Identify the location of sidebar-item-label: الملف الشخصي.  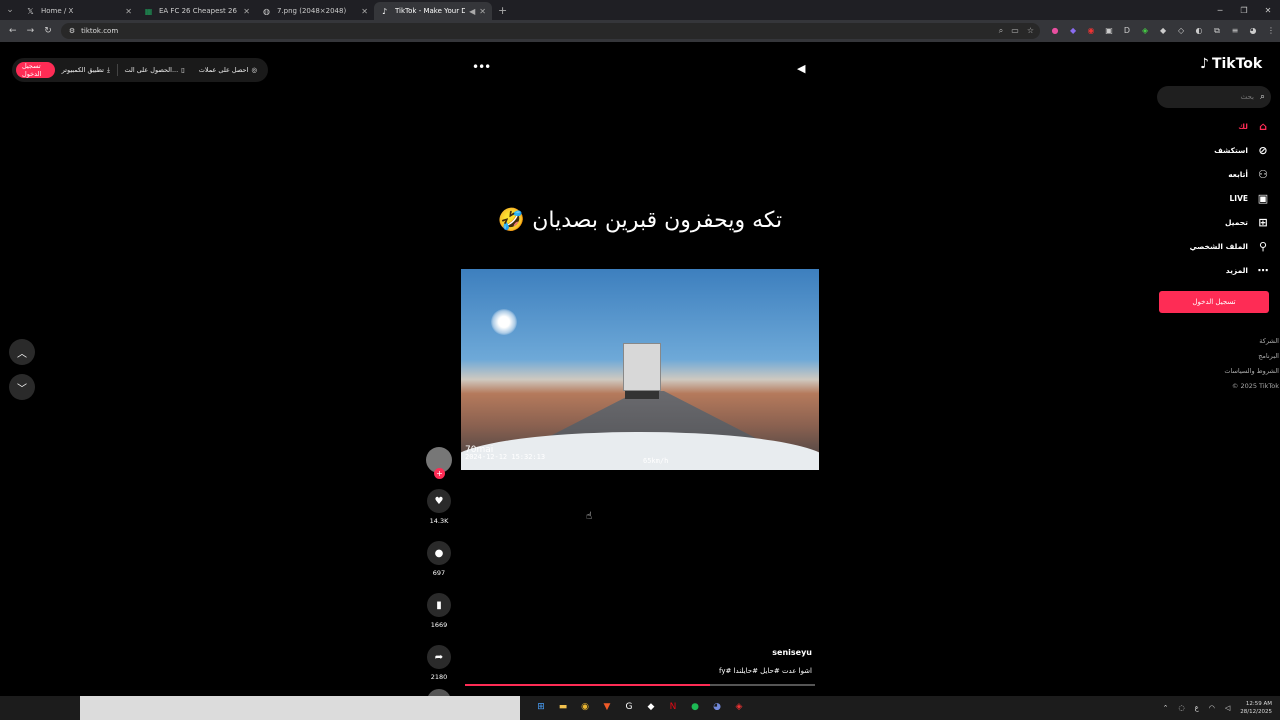
(1218, 246).